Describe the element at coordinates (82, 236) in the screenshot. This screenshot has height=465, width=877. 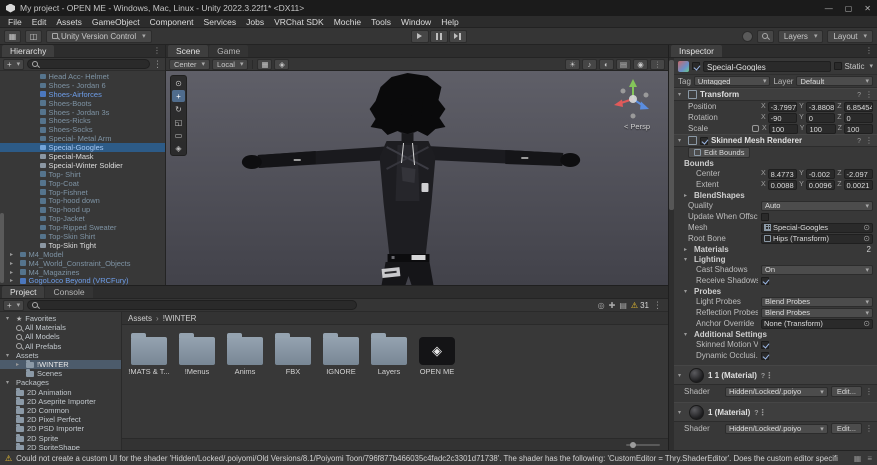
I see `hierarchy-item: Top-Skin Shirt` at that location.